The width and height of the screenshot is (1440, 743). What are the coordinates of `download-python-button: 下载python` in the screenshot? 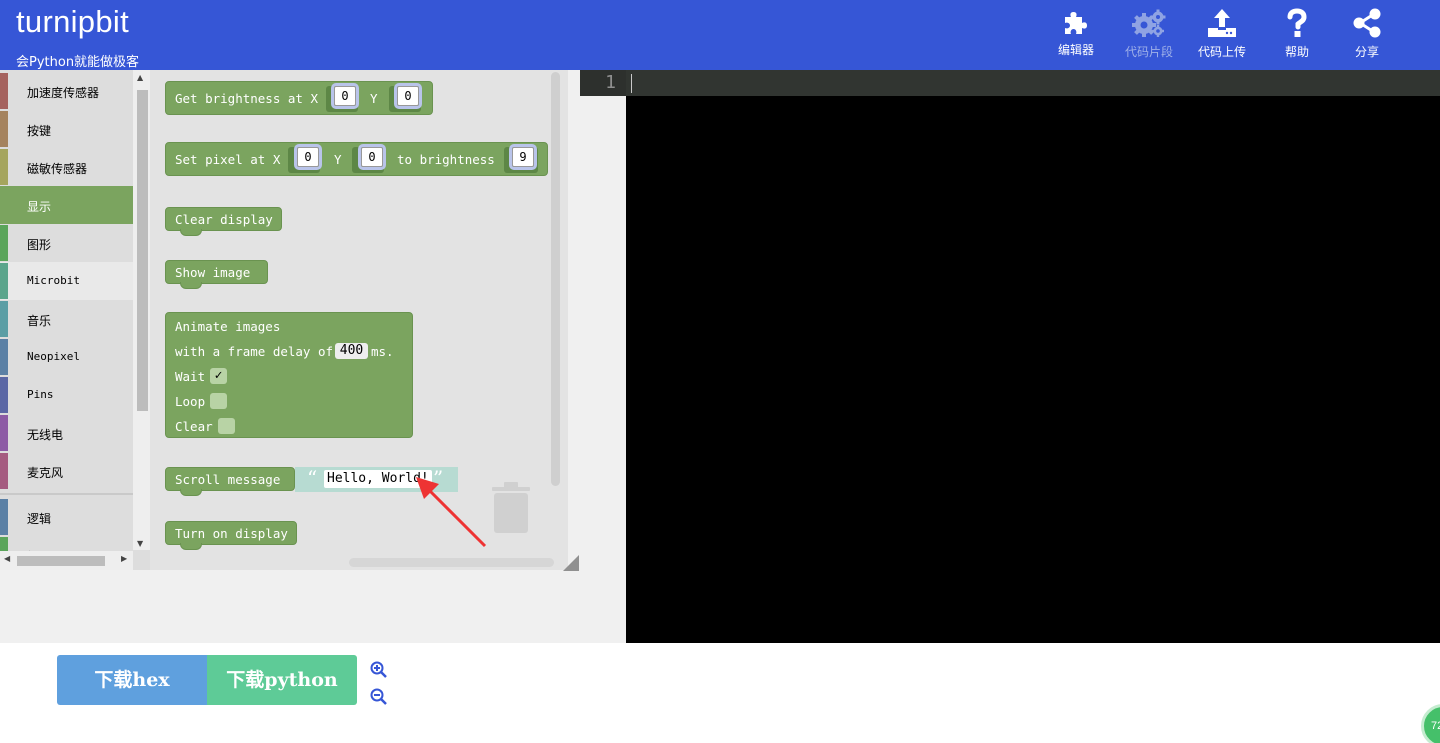 It's located at (282, 680).